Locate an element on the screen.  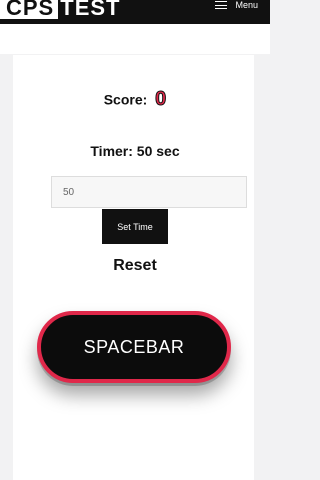
time-input is located at coordinates (149, 192).